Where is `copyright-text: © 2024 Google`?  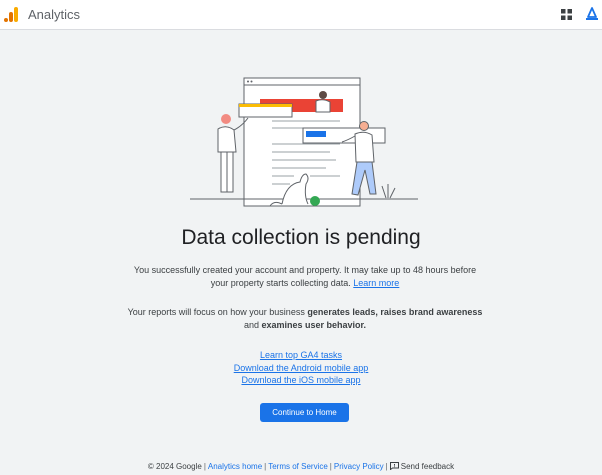
copyright-text: © 2024 Google is located at coordinates (174, 466).